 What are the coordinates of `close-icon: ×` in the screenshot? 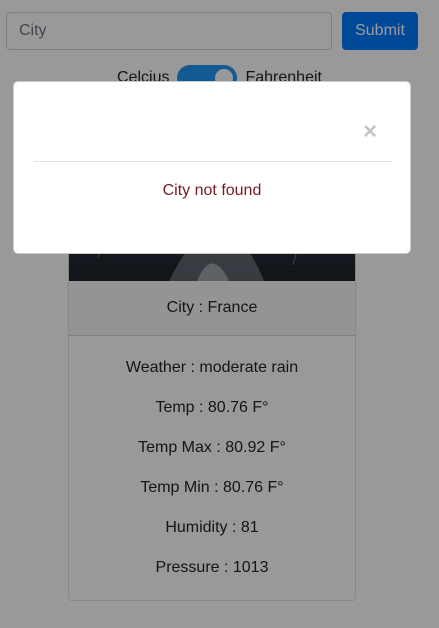 It's located at (370, 132).